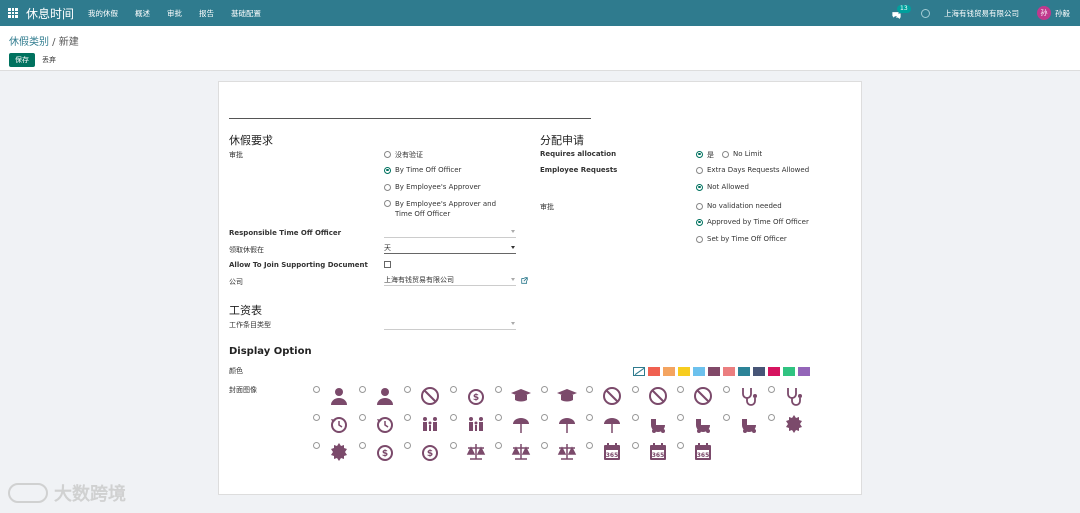 The image size is (1080, 513). What do you see at coordinates (741, 239) in the screenshot?
I see `allocation-approval-set: Set by Time Off Officer` at bounding box center [741, 239].